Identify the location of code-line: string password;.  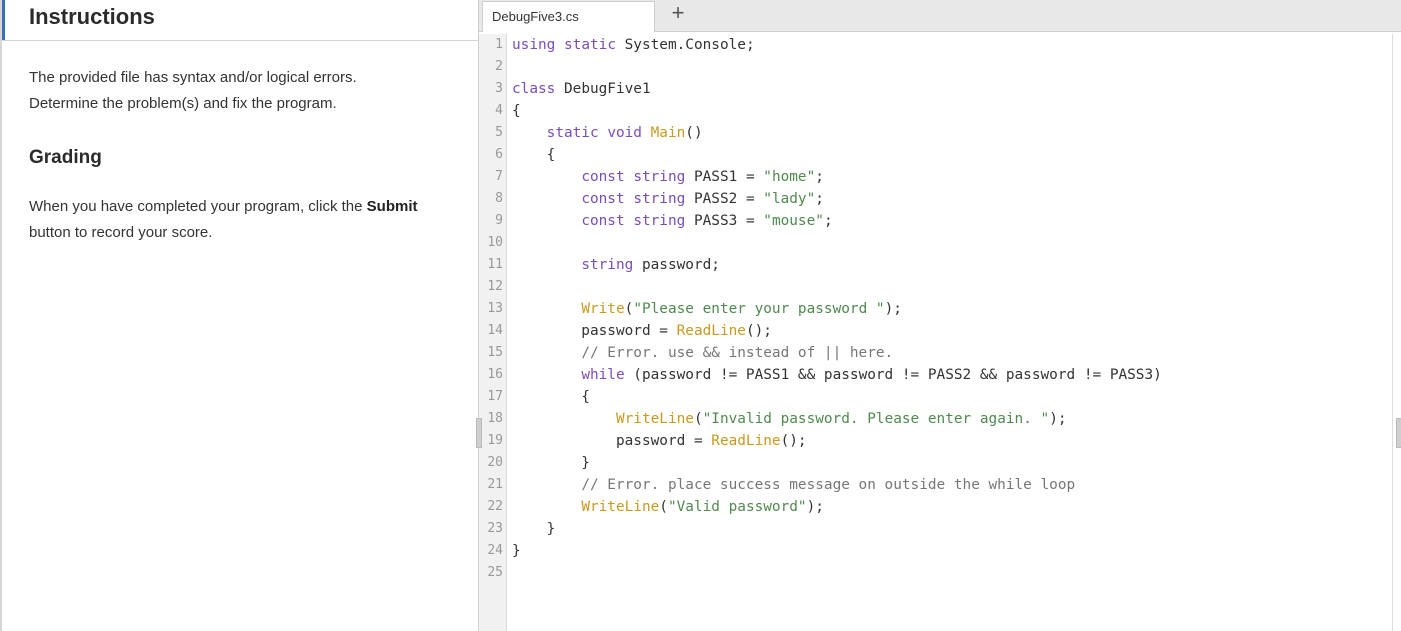
(616, 265).